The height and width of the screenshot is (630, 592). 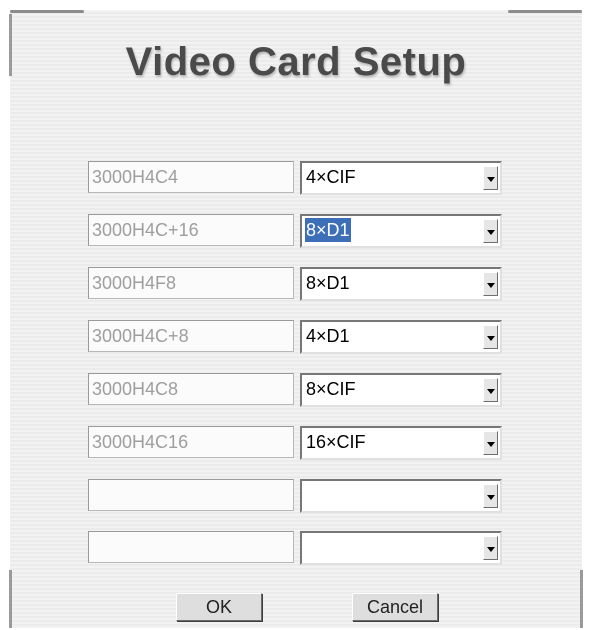 I want to click on card-mode-value: 8×CIF, so click(x=331, y=389).